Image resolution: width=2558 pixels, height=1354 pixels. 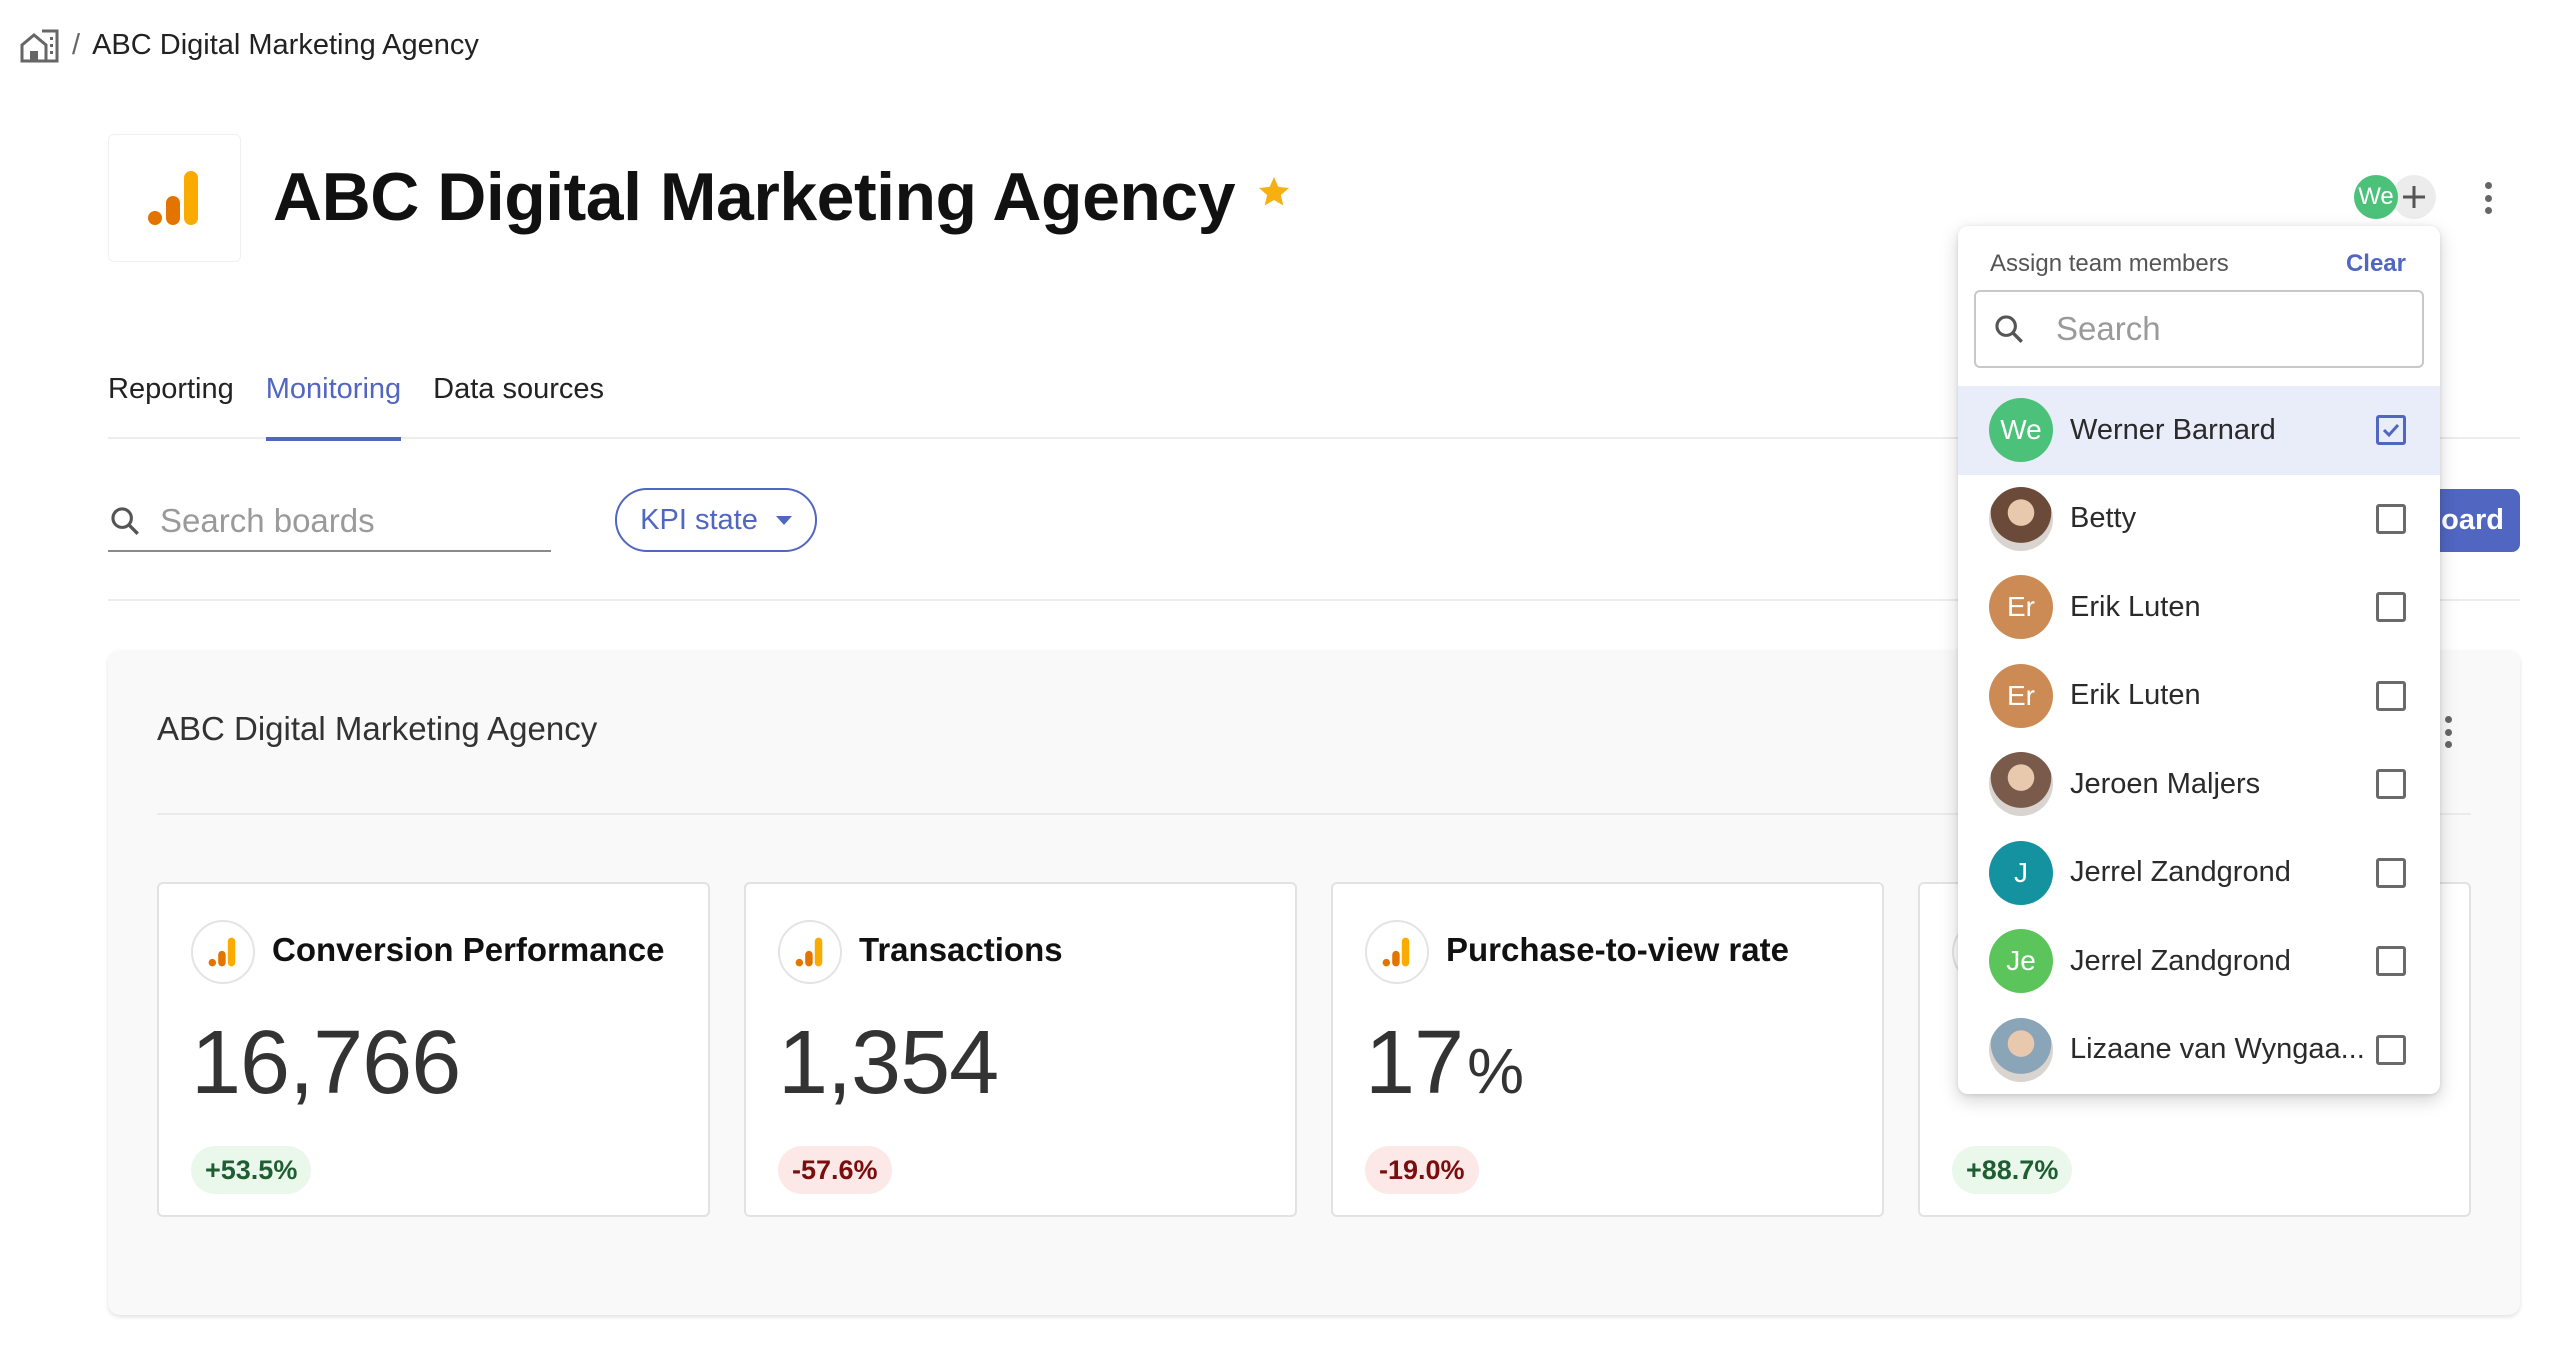 I want to click on change-badge: -19.0%, so click(x=1422, y=1170).